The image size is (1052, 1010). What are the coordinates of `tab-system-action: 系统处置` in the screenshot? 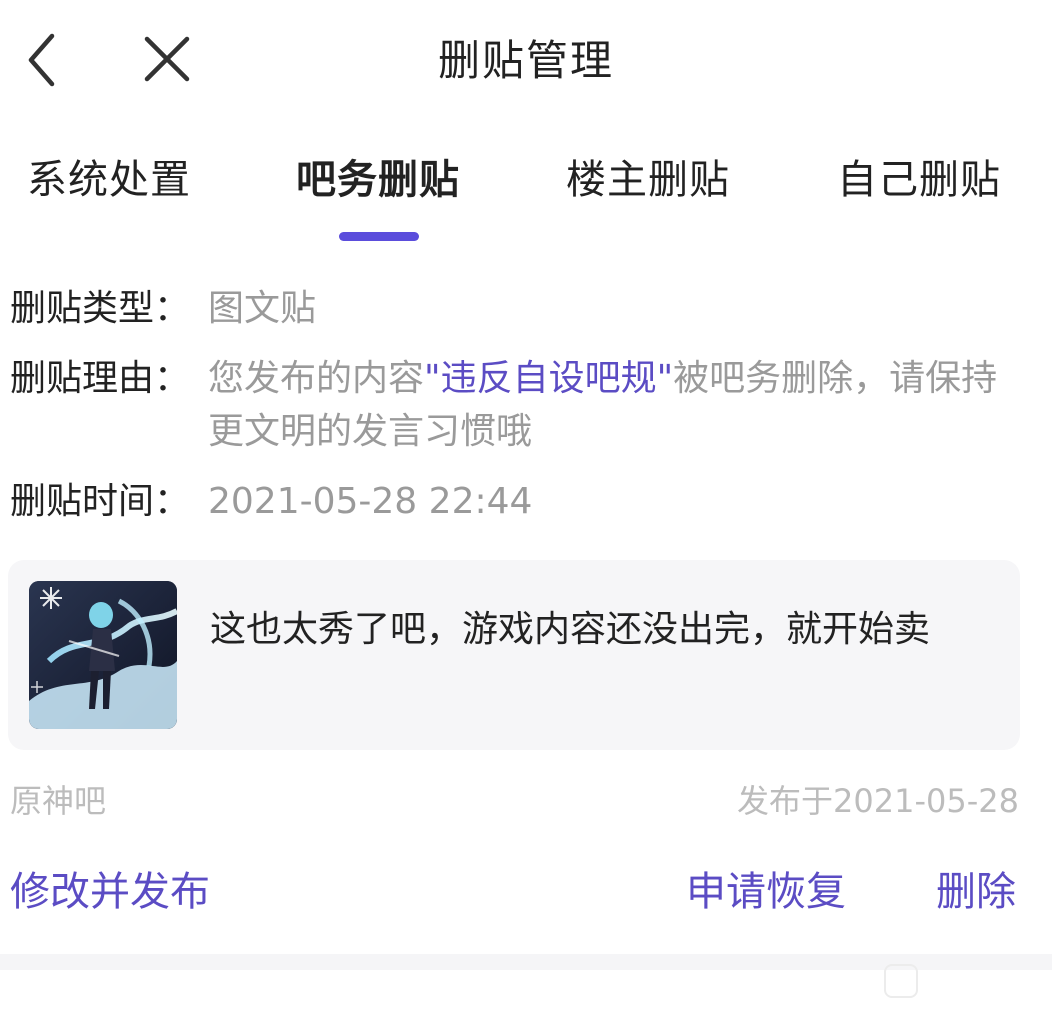 It's located at (109, 180).